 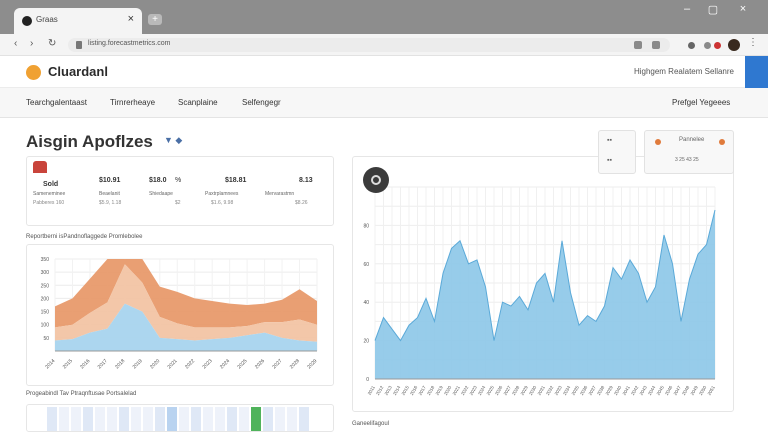 I want to click on y-tick-label: 100, so click(x=45, y=326).